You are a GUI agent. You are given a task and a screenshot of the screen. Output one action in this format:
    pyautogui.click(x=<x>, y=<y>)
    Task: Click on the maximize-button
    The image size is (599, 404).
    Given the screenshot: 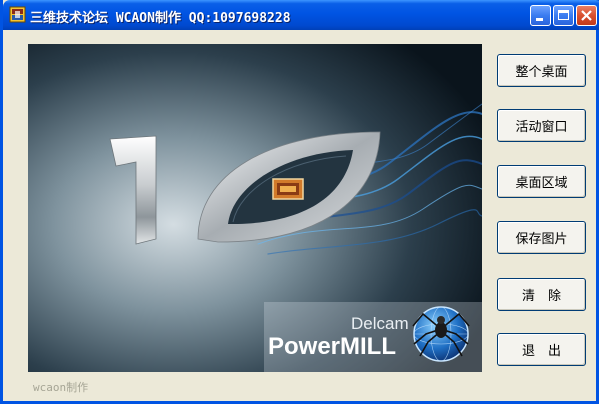 What is the action you would take?
    pyautogui.click(x=563, y=15)
    